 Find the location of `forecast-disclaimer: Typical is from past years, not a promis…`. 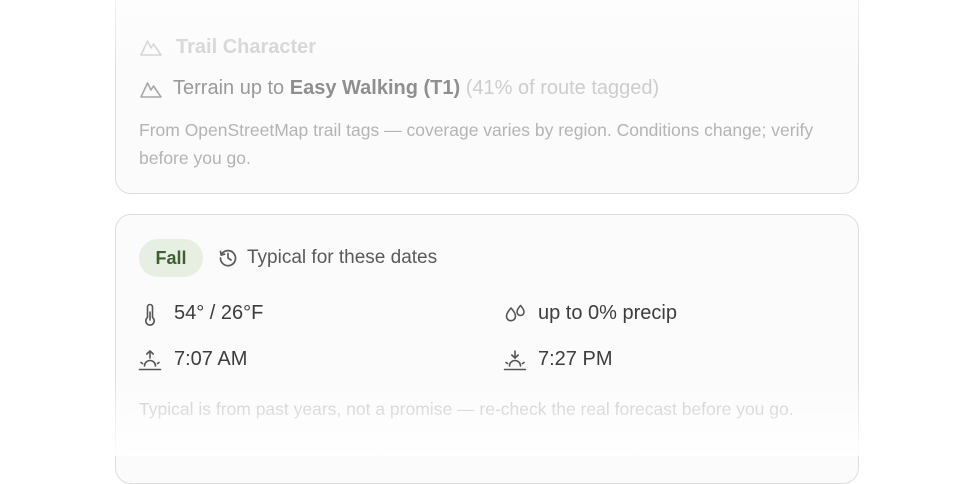

forecast-disclaimer: Typical is from past years, not a promis… is located at coordinates (466, 409).